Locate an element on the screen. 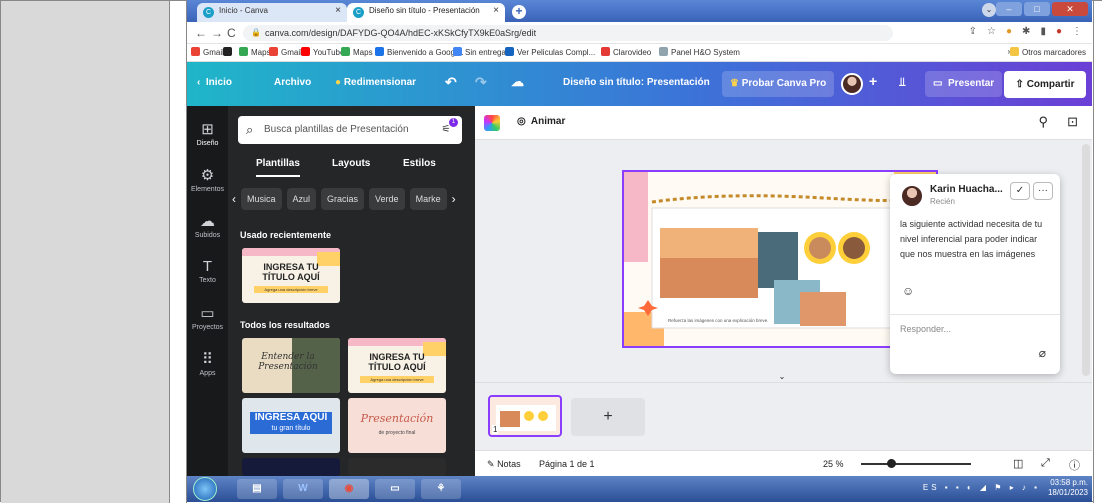 This screenshot has width=1102, height=503. minimize-button: – is located at coordinates (1009, 9).